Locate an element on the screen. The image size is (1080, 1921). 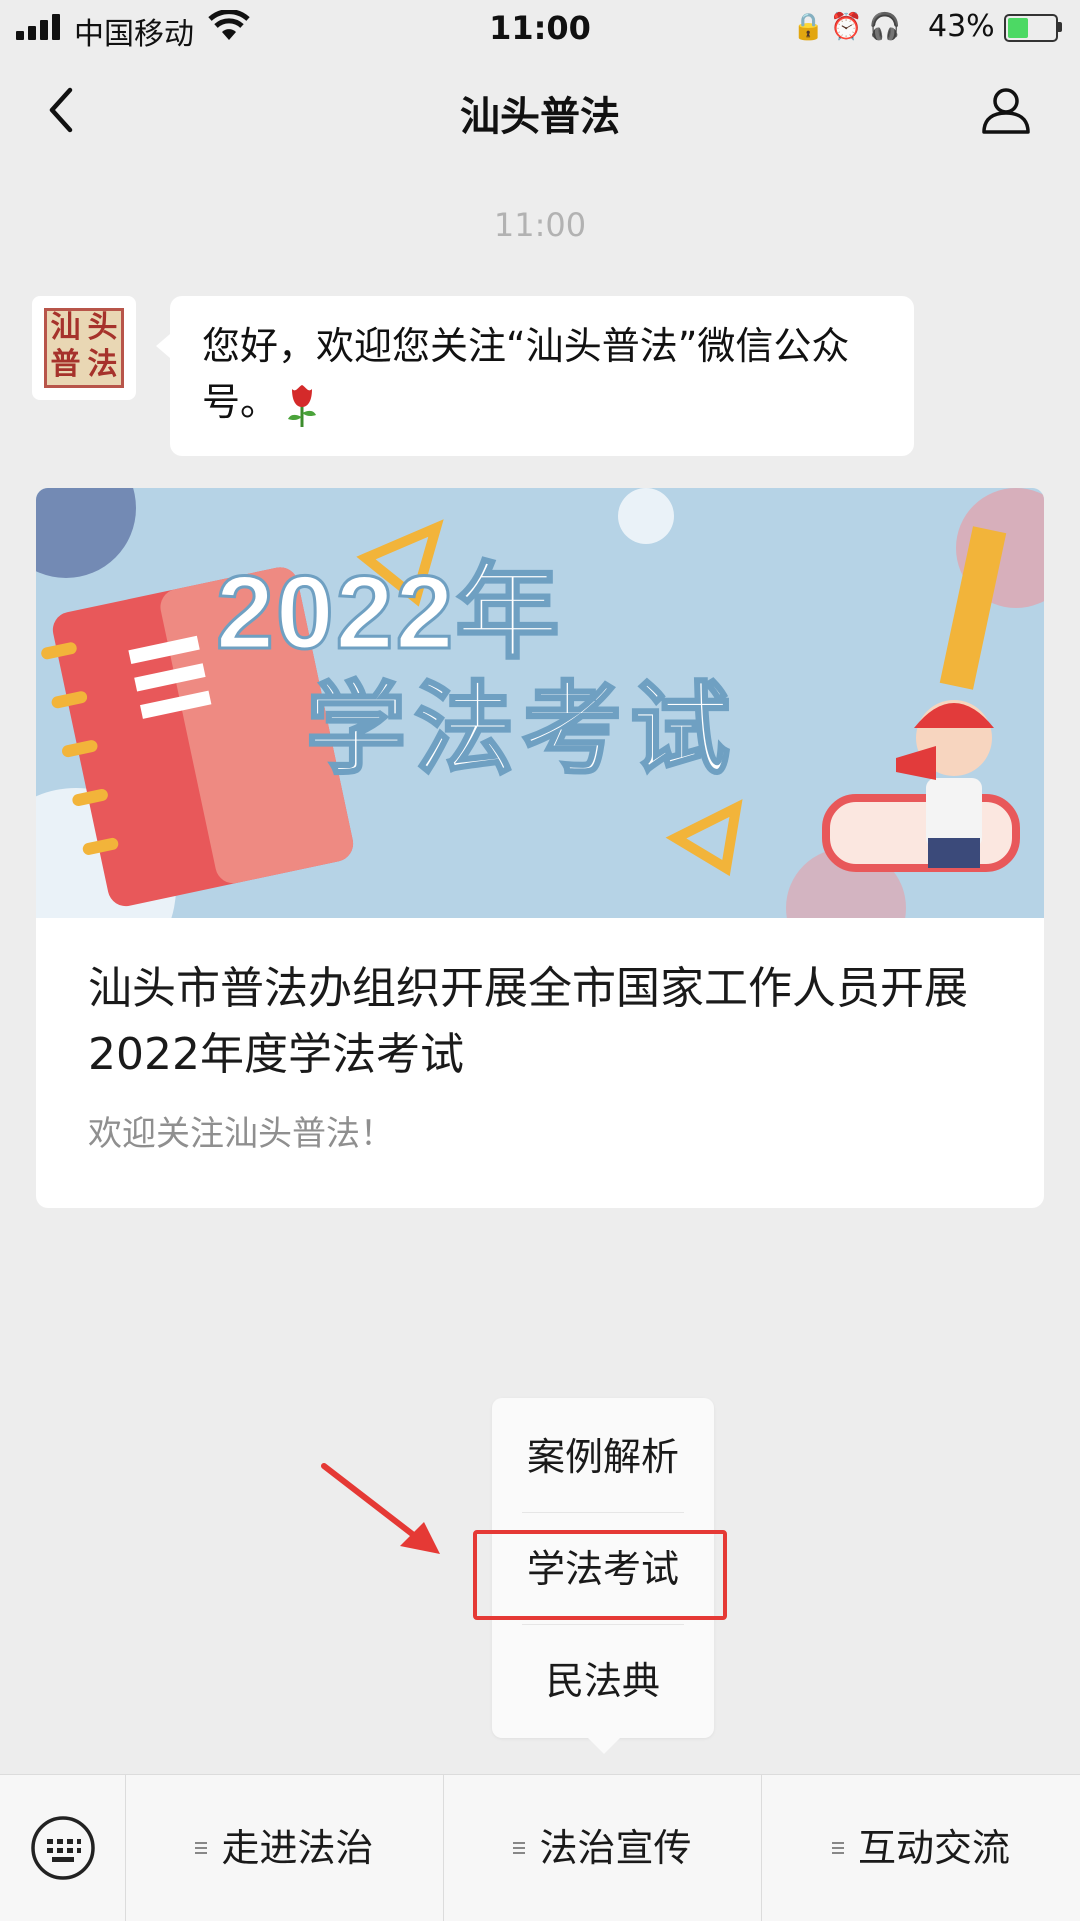
seal-char: 法 is located at coordinates (102, 364).